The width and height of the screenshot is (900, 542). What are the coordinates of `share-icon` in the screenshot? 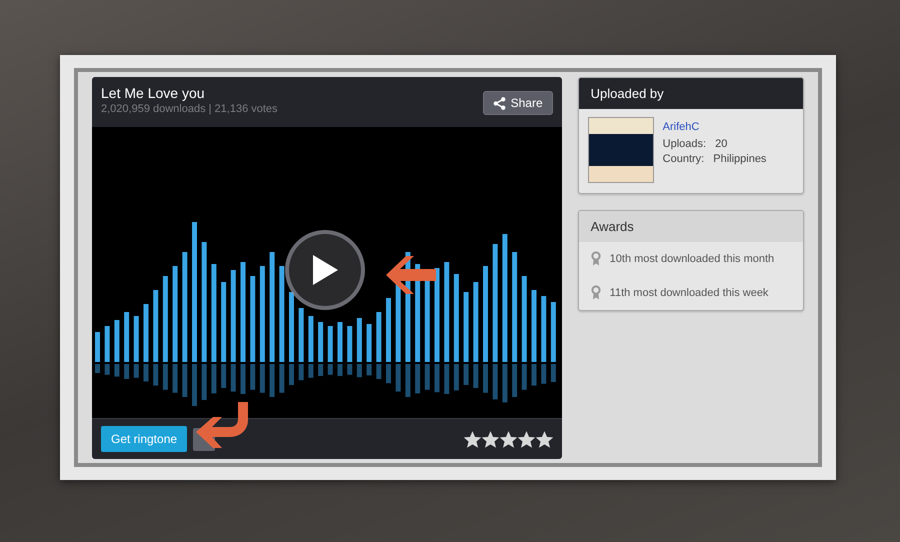 It's located at (499, 103).